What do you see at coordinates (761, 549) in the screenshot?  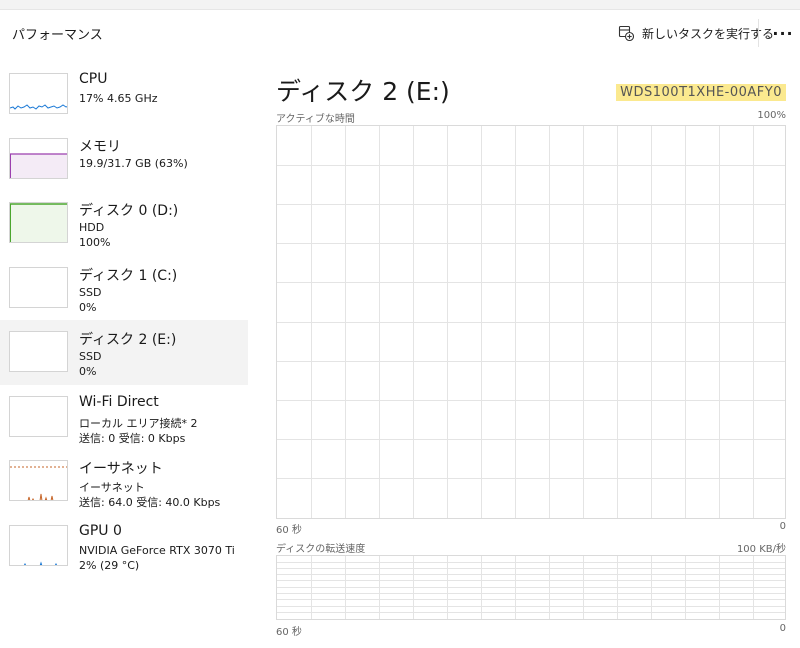 I see `transfer-rate-max-label: 100 KB/秒` at bounding box center [761, 549].